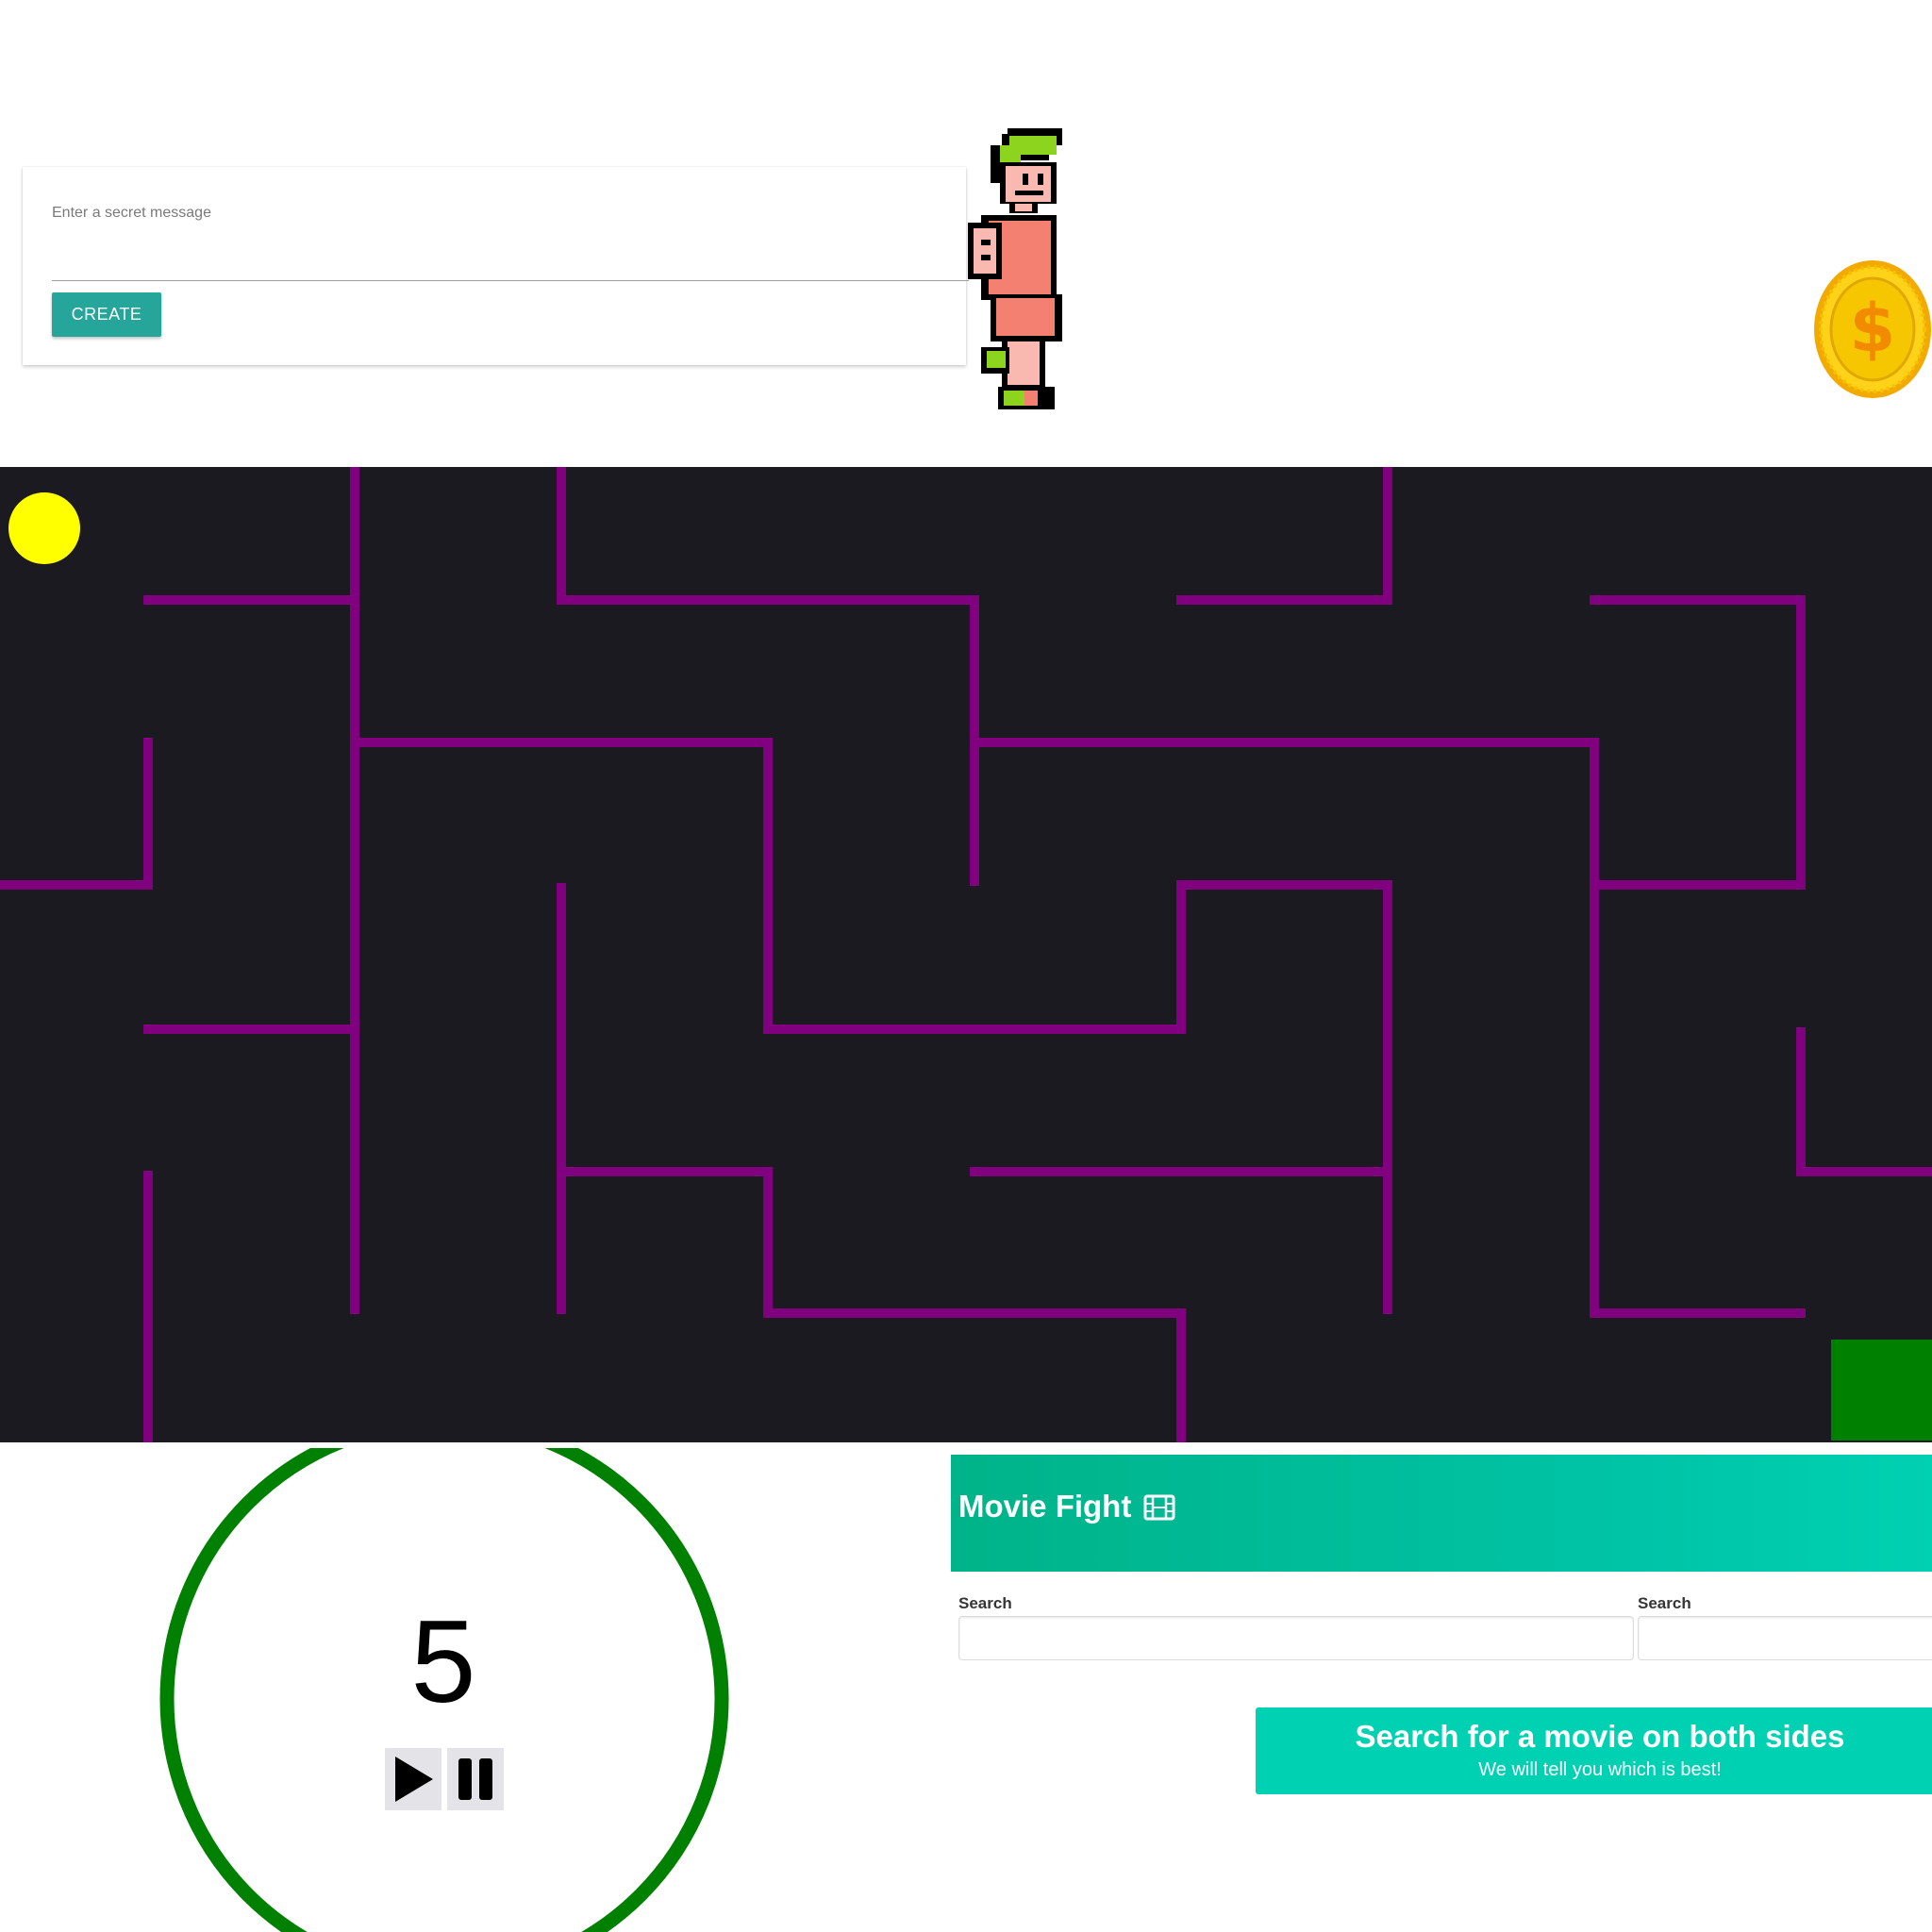  I want to click on film-icon, so click(1159, 1508).